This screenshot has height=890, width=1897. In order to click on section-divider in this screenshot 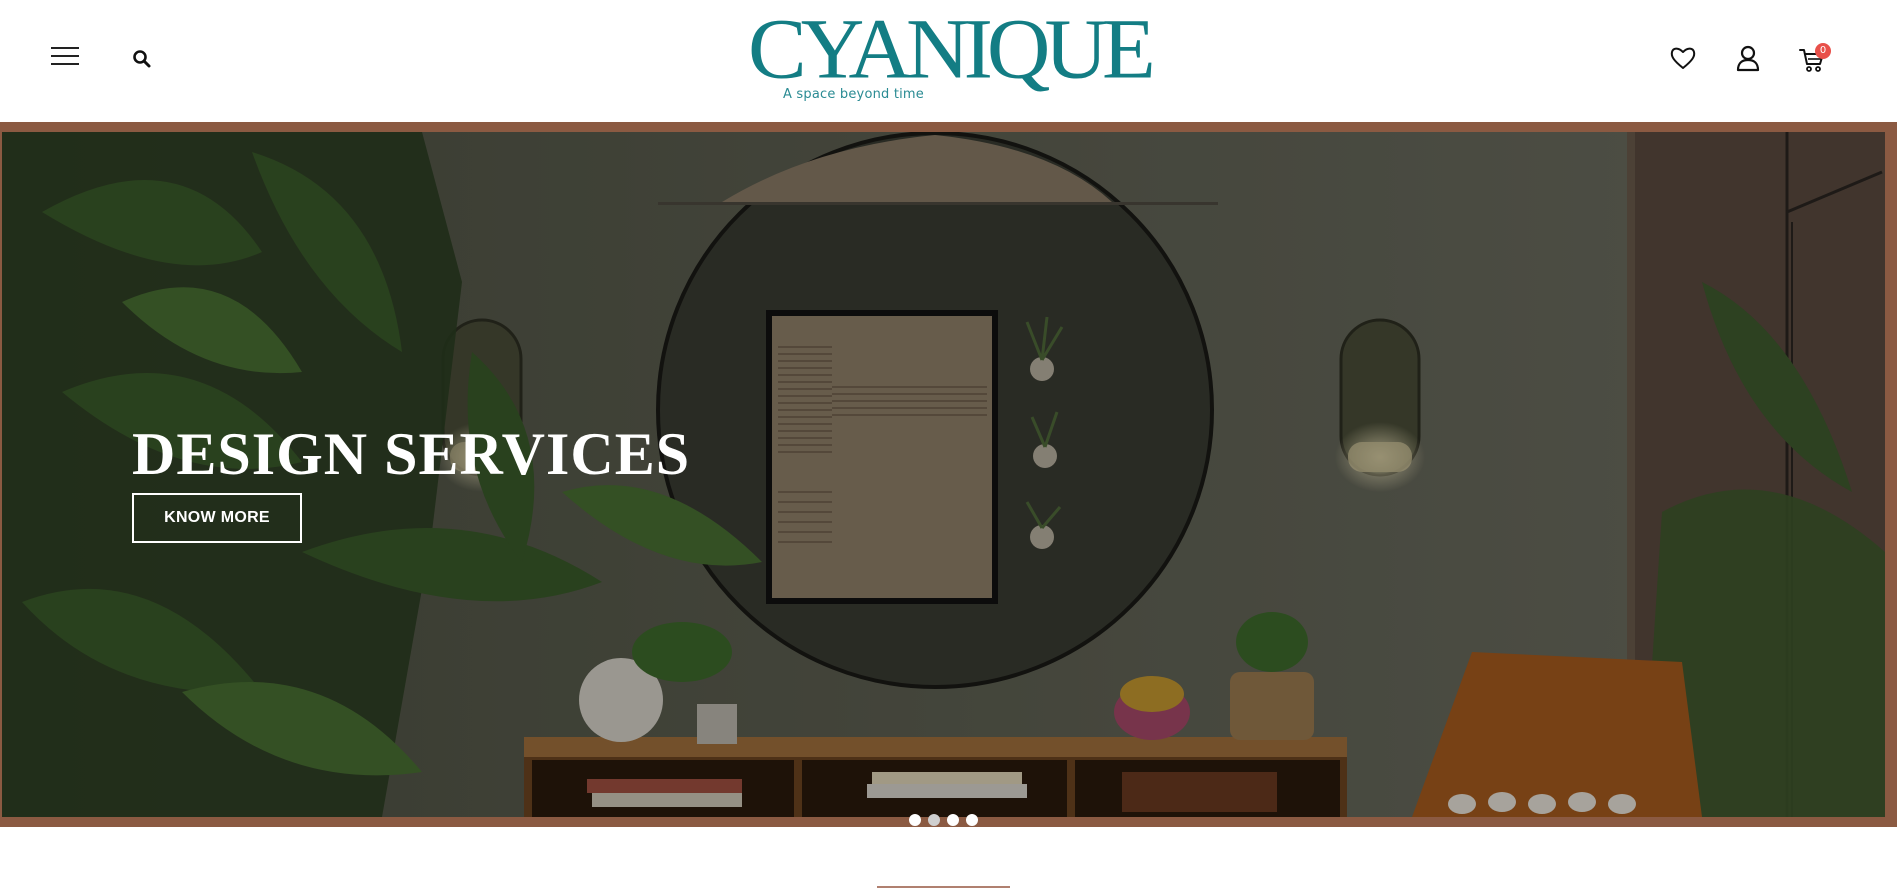, I will do `click(943, 887)`.